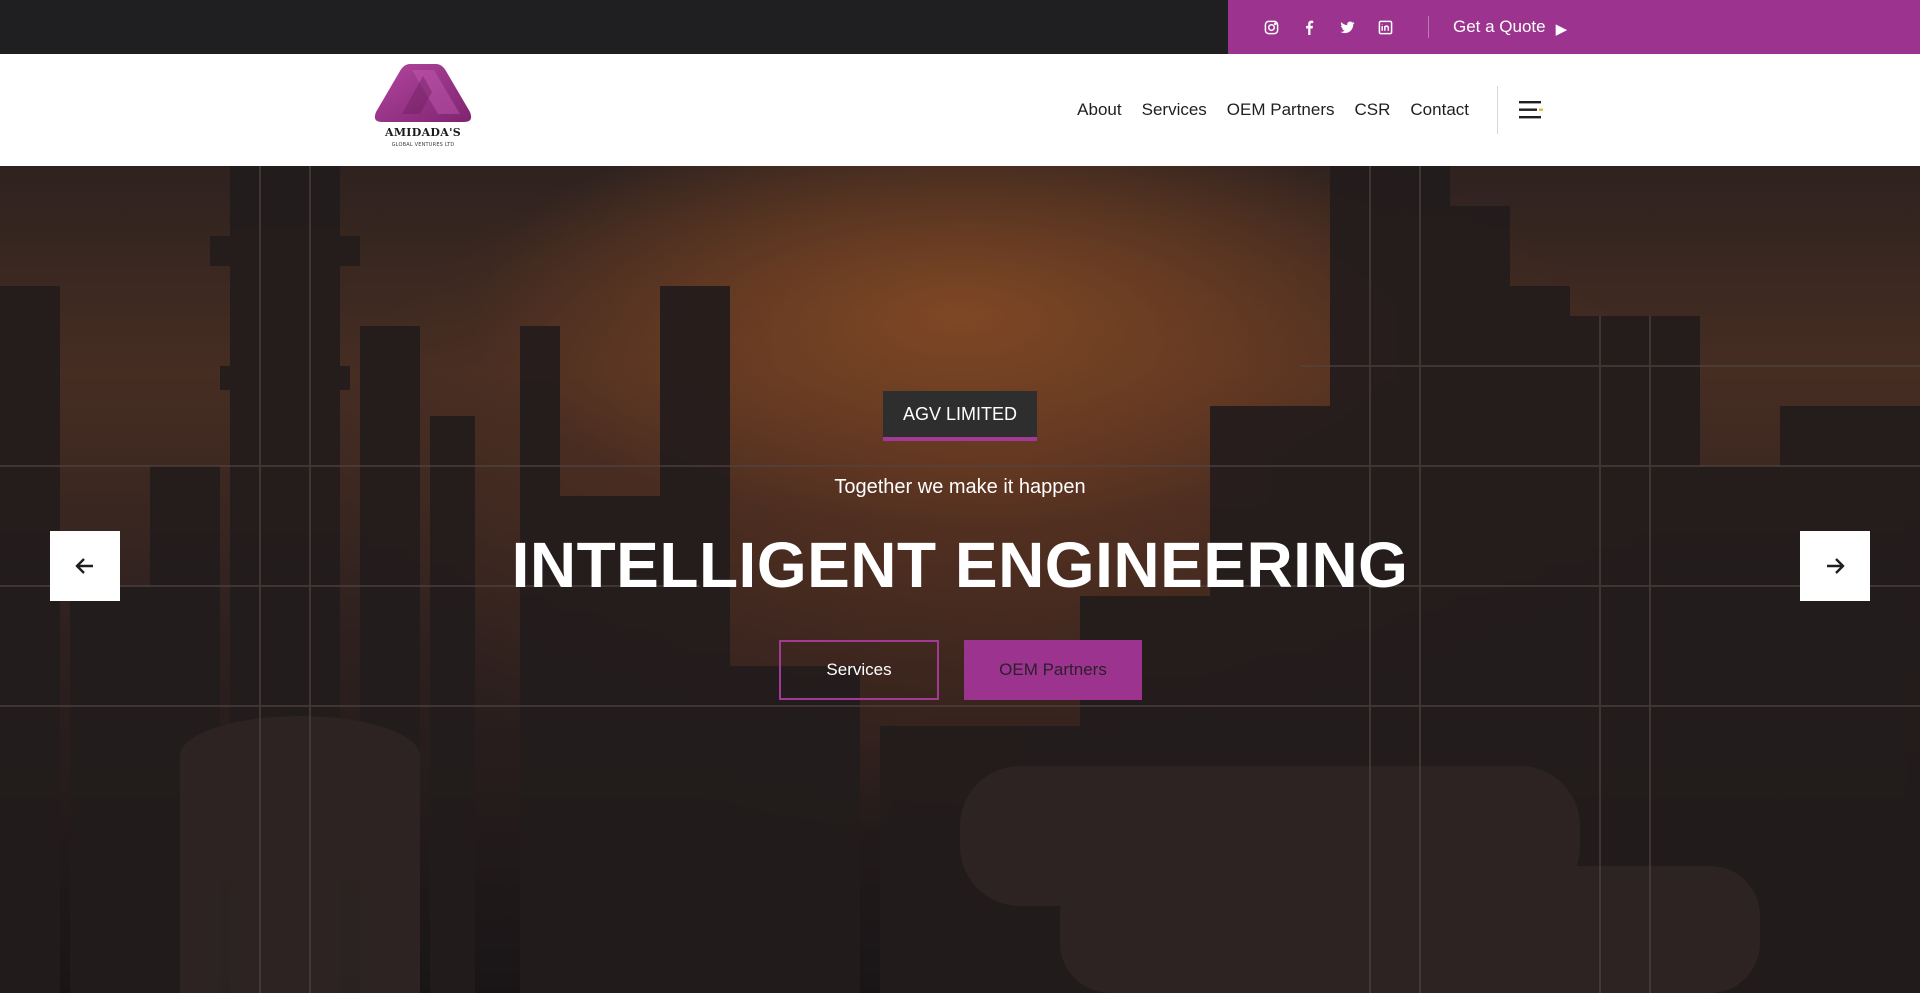 This screenshot has width=1920, height=993. What do you see at coordinates (960, 487) in the screenshot?
I see `hero-tagline: Together we make it happen` at bounding box center [960, 487].